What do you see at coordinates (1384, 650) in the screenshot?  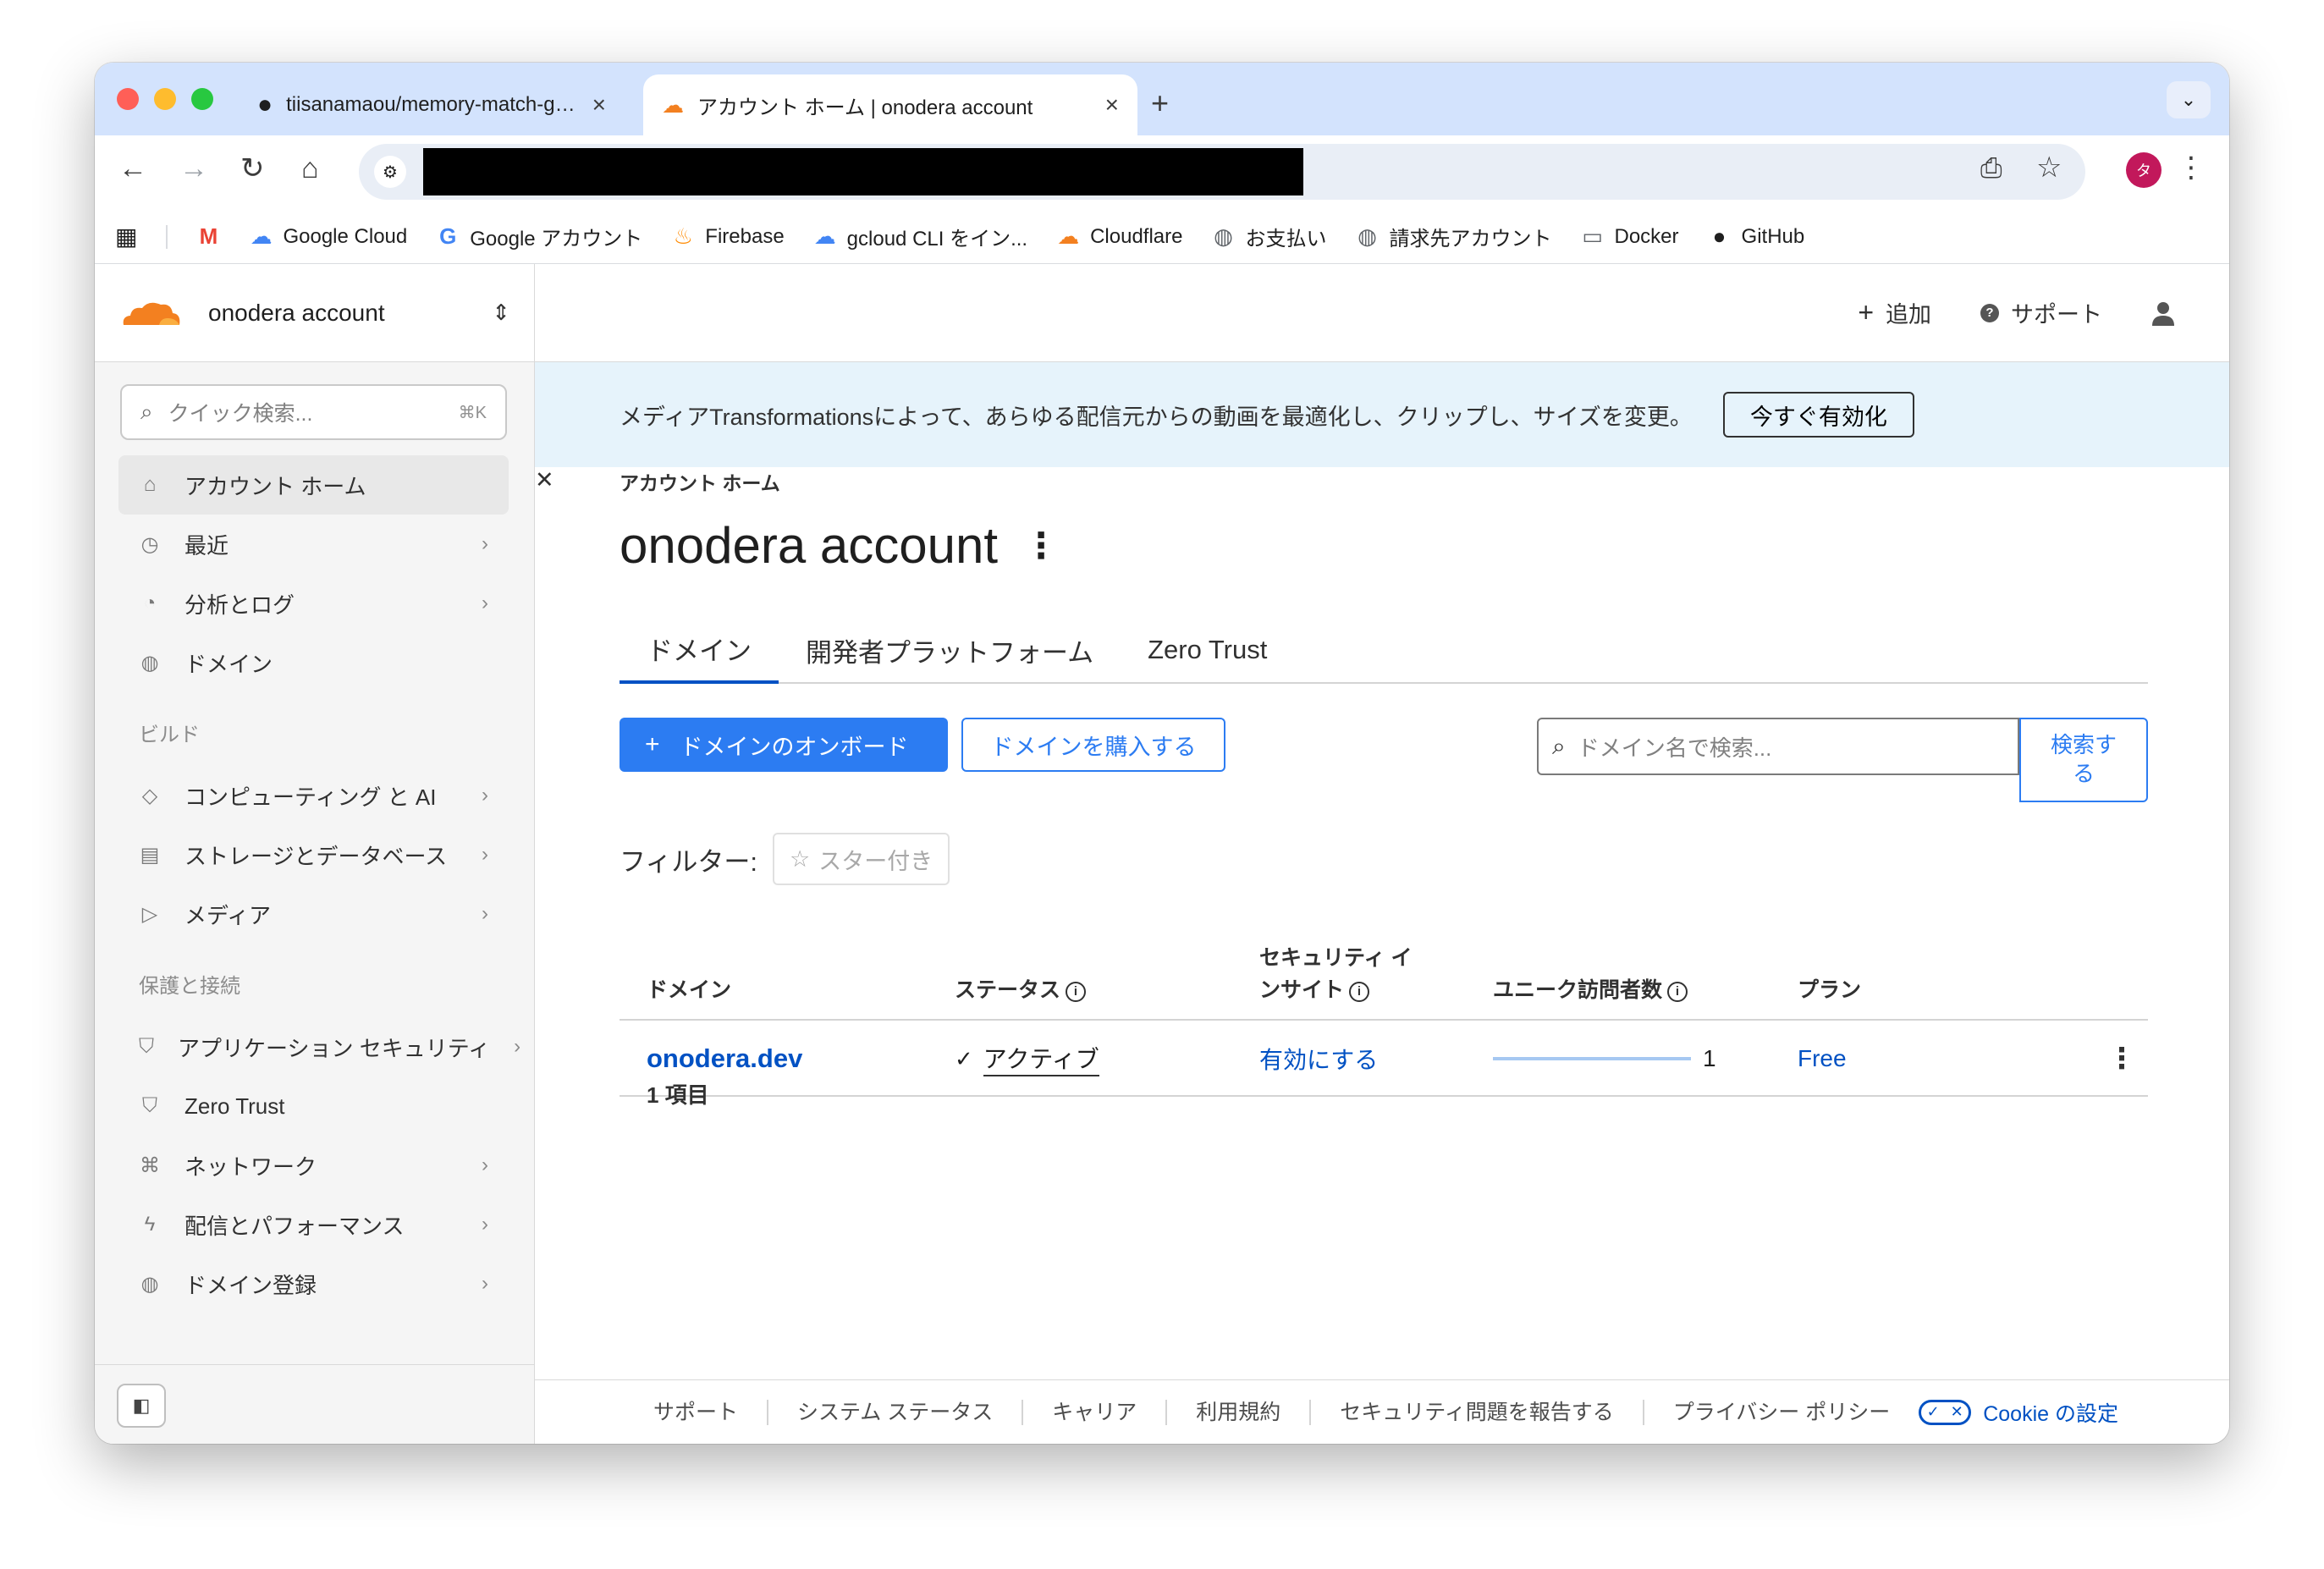 I see `page-tabs: ドメイン 開発者プラットフォーム Zero Trust` at bounding box center [1384, 650].